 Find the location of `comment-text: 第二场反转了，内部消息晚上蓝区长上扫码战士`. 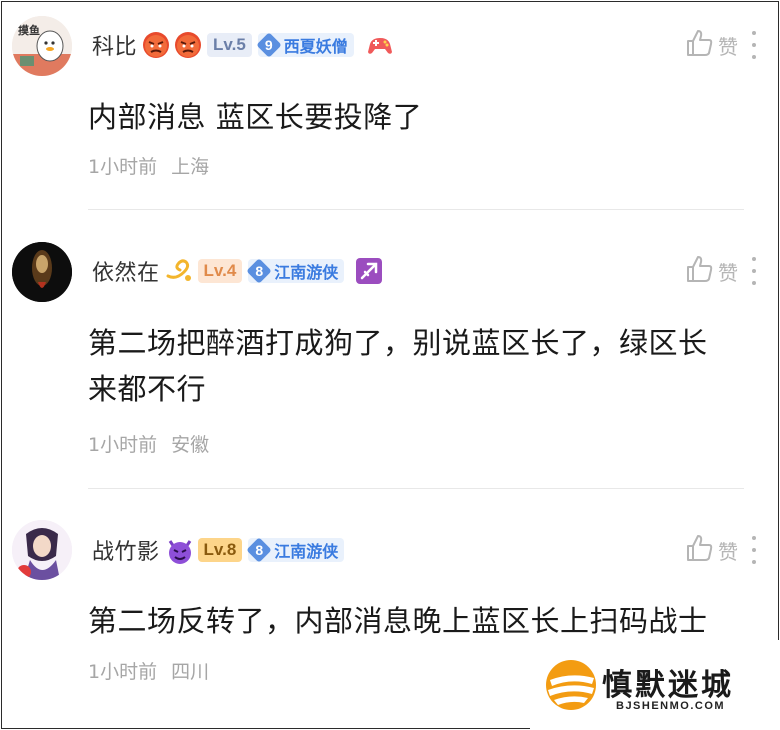

comment-text: 第二场反转了，内部消息晚上蓝区长上扫码战士 is located at coordinates (418, 621).